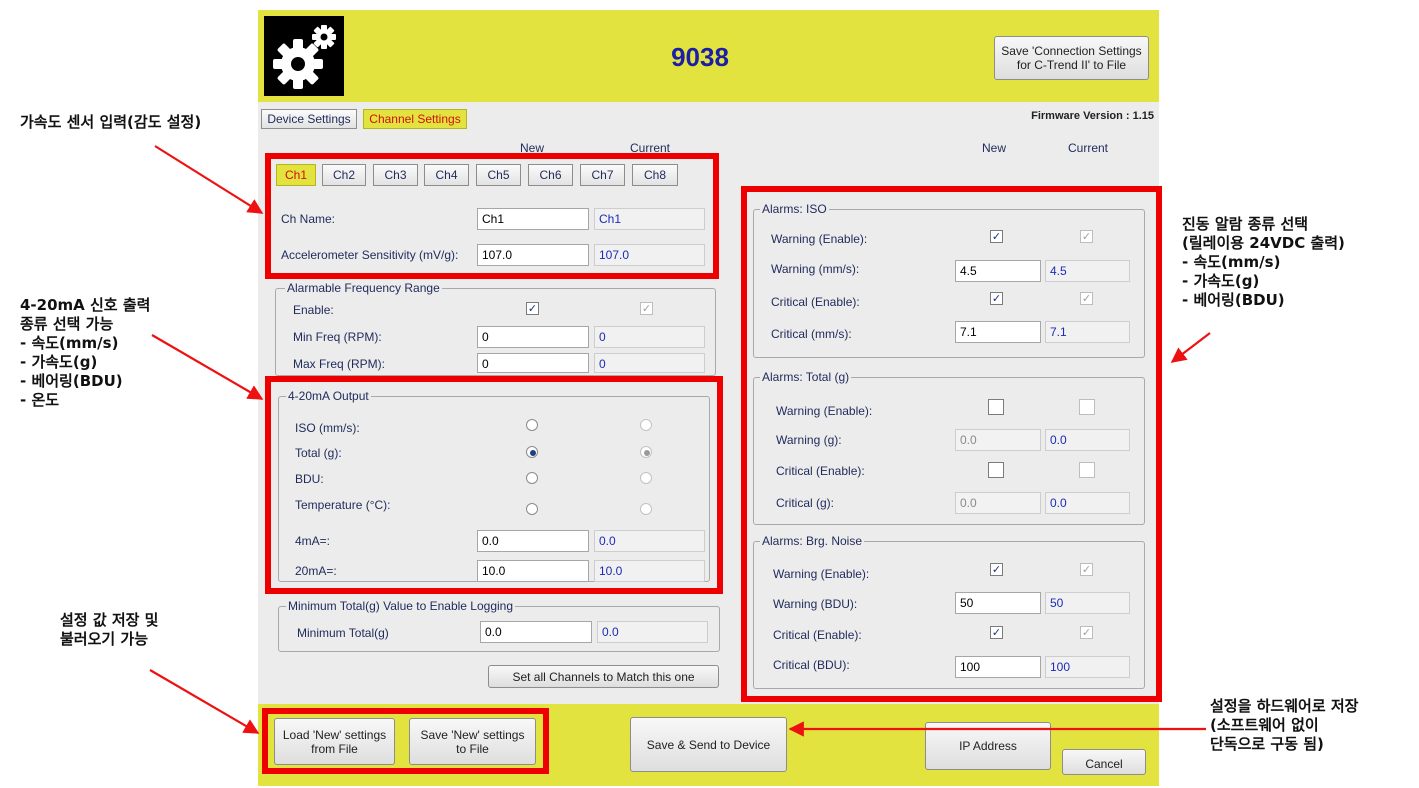  I want to click on annotation-output-line: - 온도, so click(40, 400).